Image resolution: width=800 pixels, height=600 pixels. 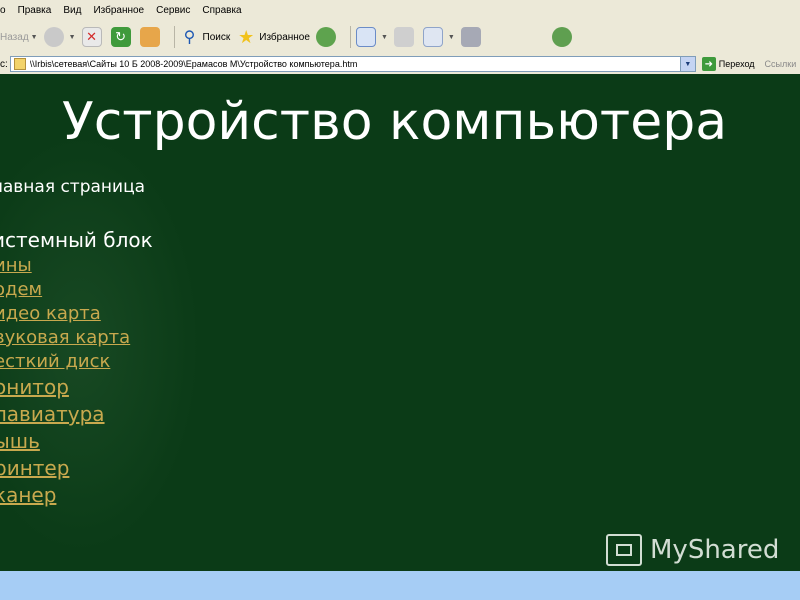 What do you see at coordinates (400, 585) in the screenshot?
I see `bottom-strip` at bounding box center [400, 585].